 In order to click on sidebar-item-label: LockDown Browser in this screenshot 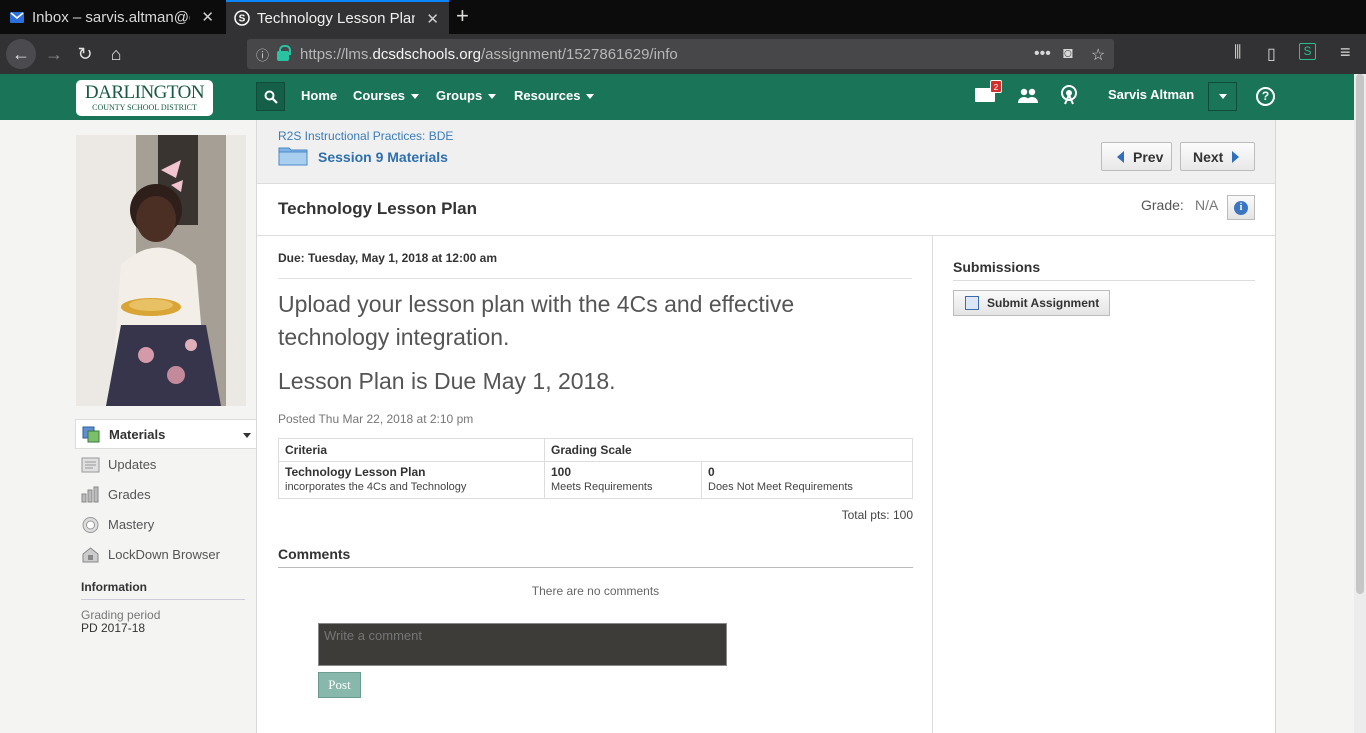, I will do `click(164, 554)`.